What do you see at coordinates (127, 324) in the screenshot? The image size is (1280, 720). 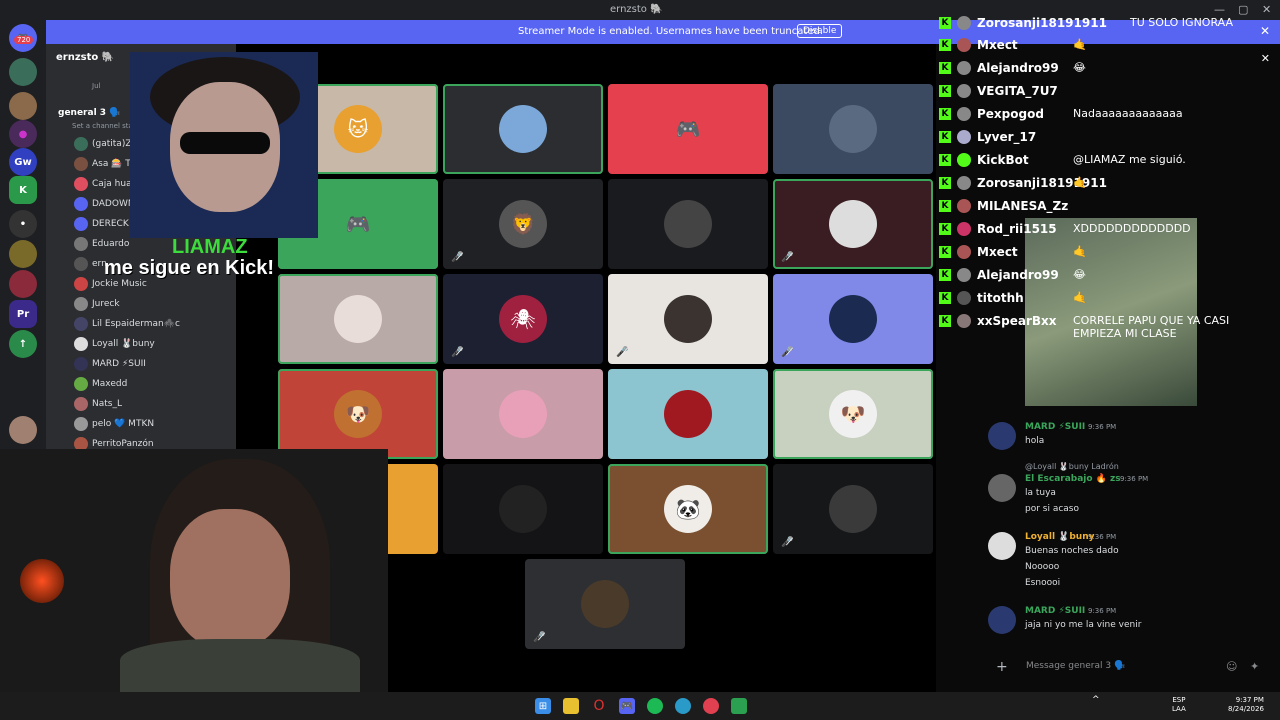 I see `voice-member: Lil Espaiderman🕷️c` at bounding box center [127, 324].